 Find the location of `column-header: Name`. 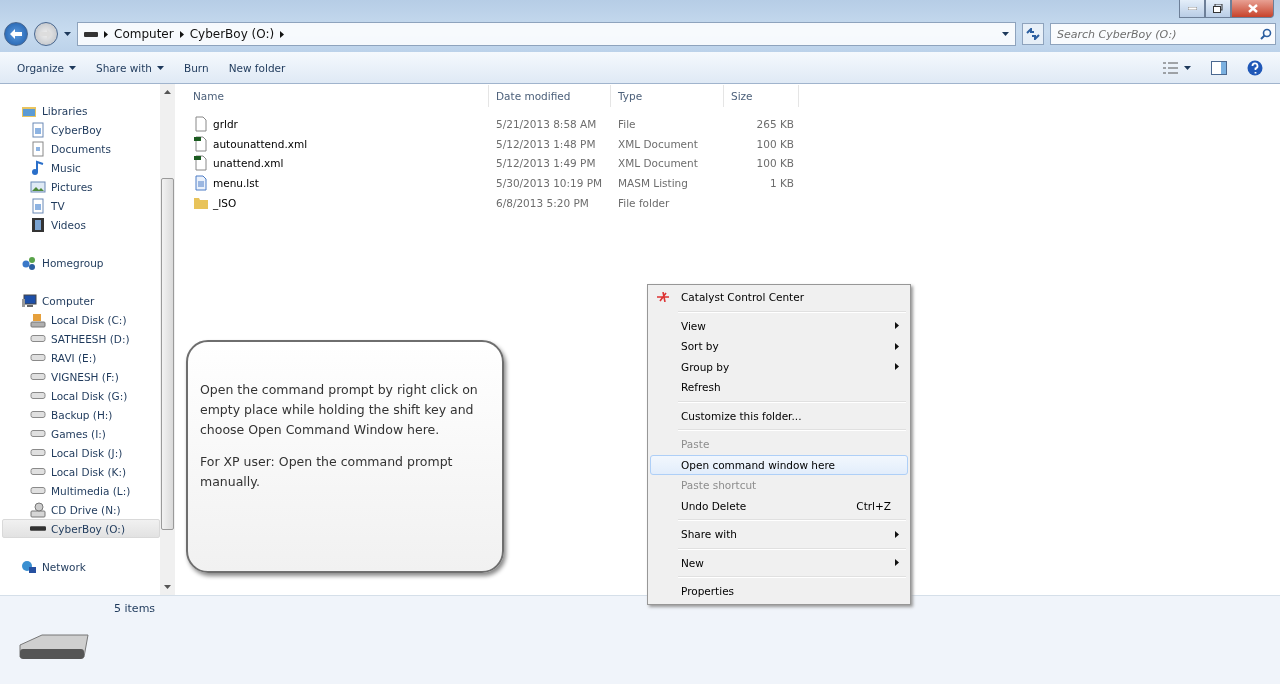

column-header: Name is located at coordinates (337, 96).